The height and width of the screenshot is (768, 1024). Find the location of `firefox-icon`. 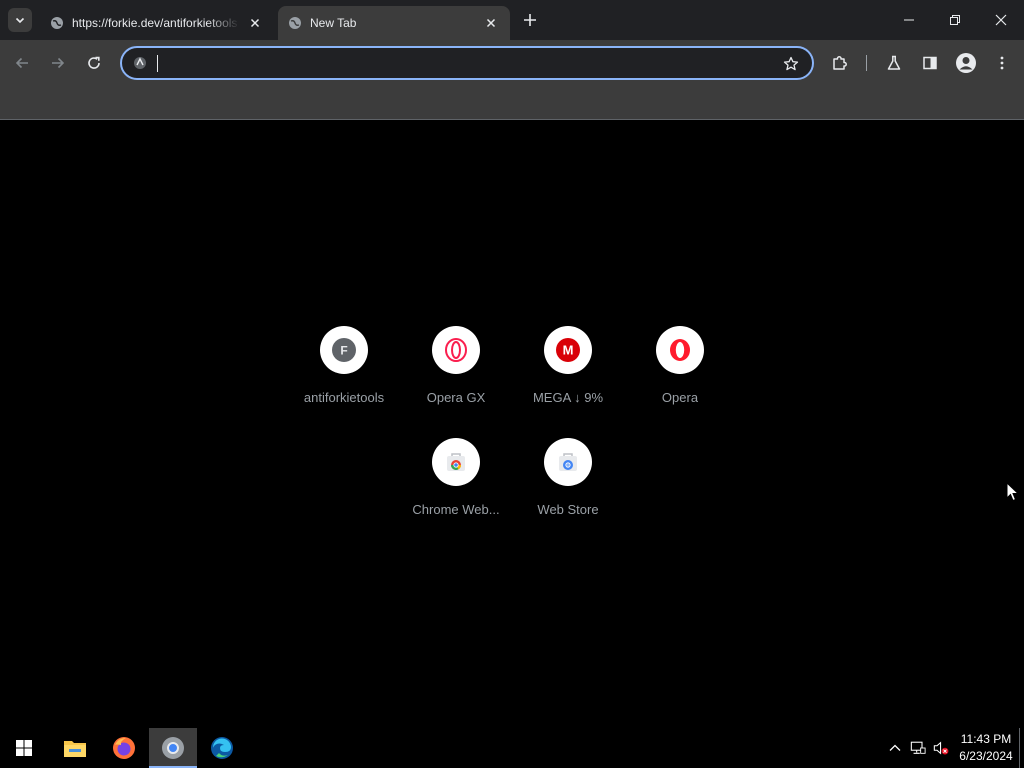

firefox-icon is located at coordinates (124, 748).